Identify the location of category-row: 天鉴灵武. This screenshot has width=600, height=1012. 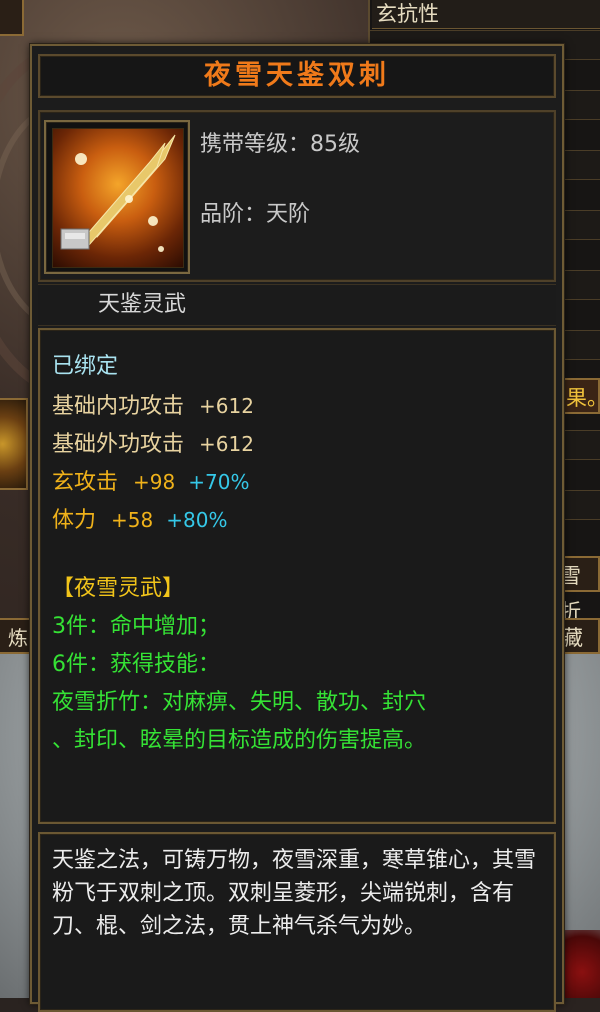
(297, 305).